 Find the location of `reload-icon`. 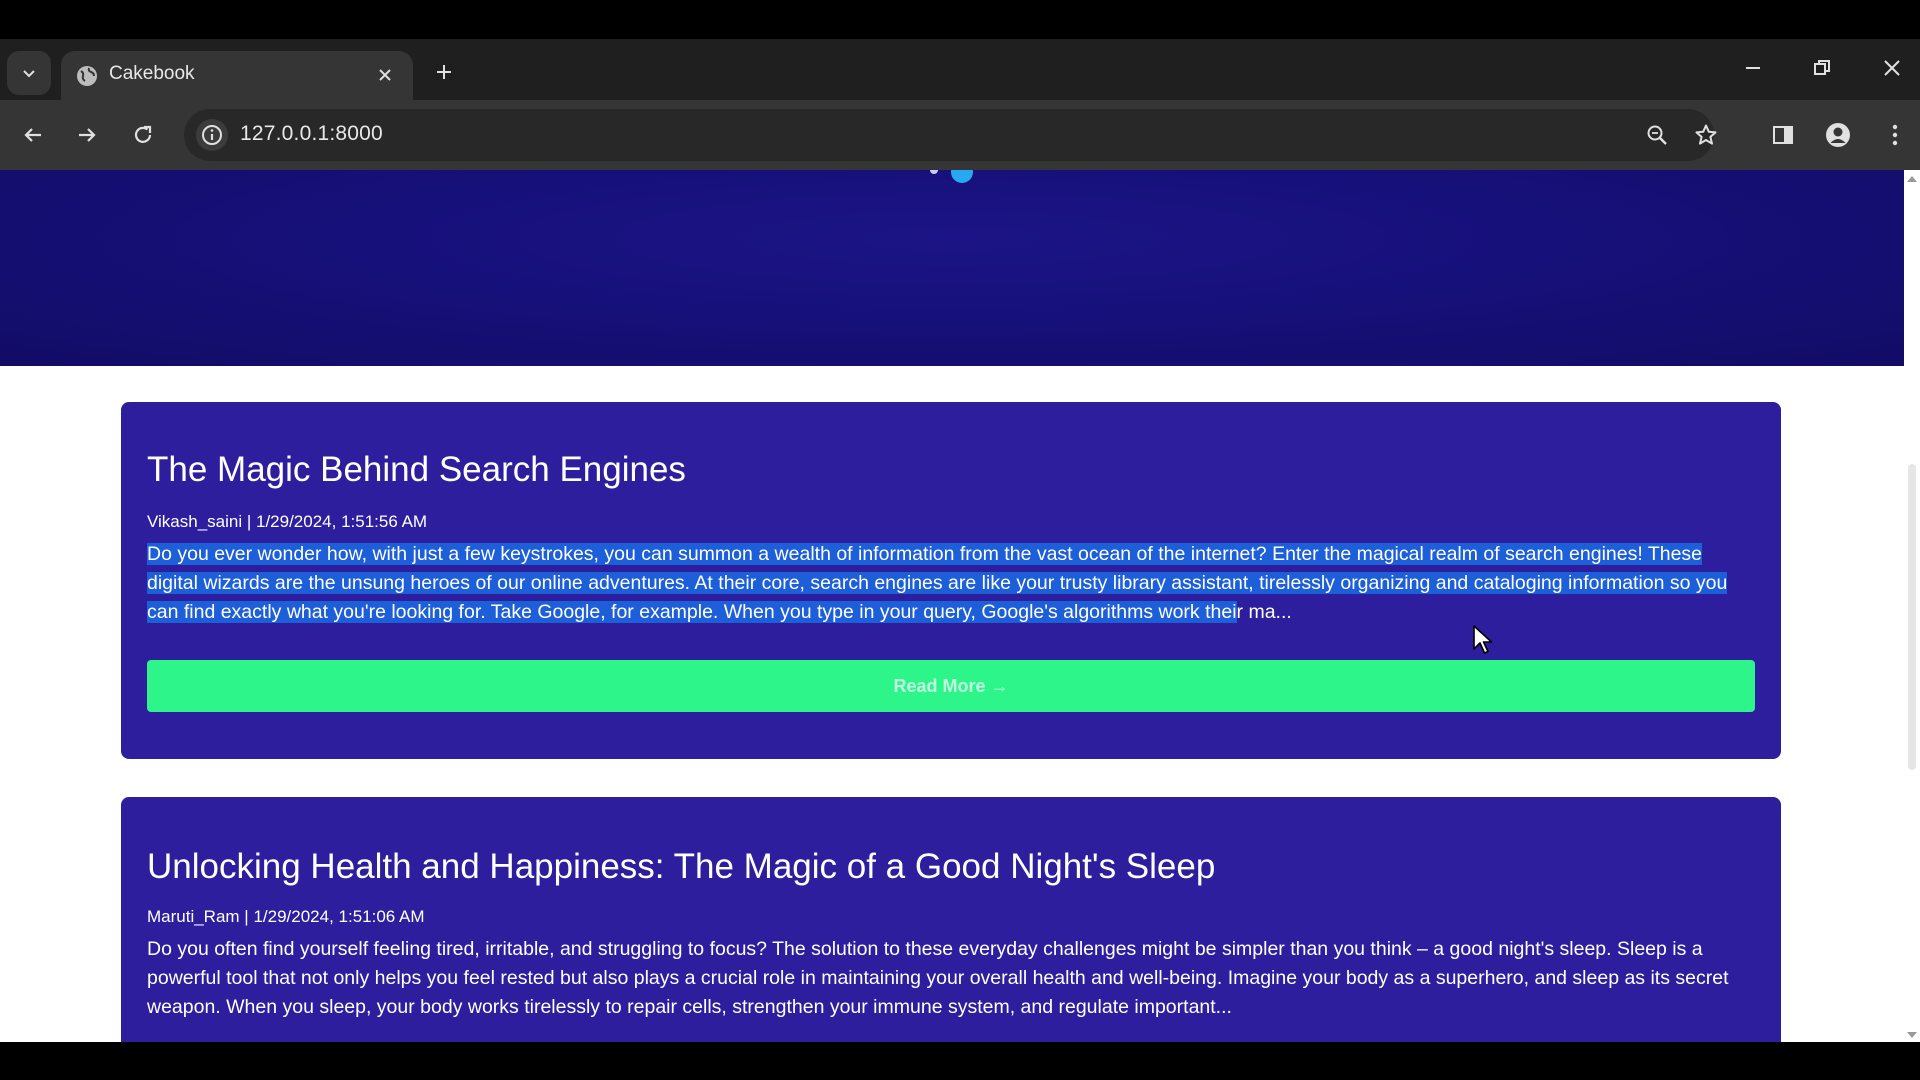

reload-icon is located at coordinates (143, 134).